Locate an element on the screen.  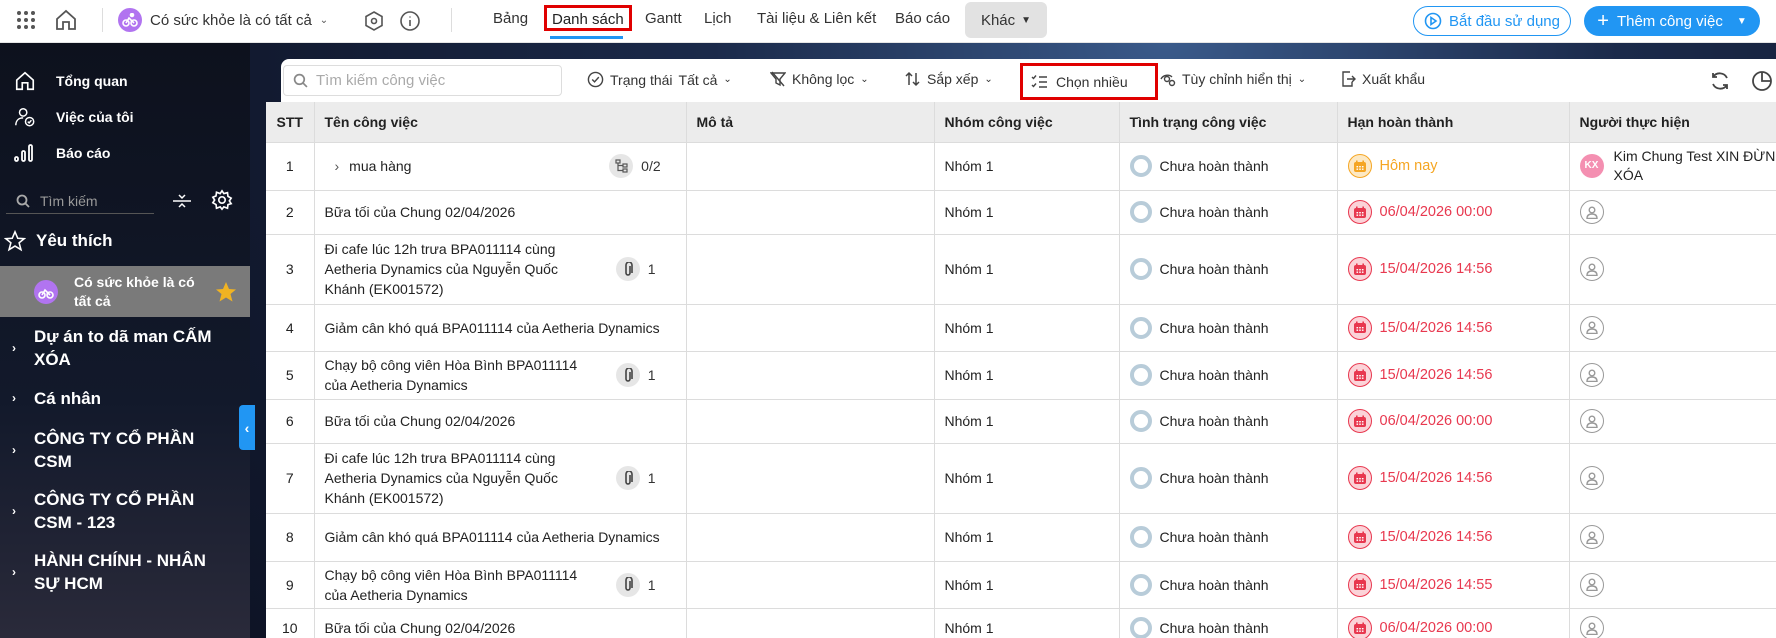
sidebar-item-tong-quan: Tổng quan is located at coordinates (71, 81).